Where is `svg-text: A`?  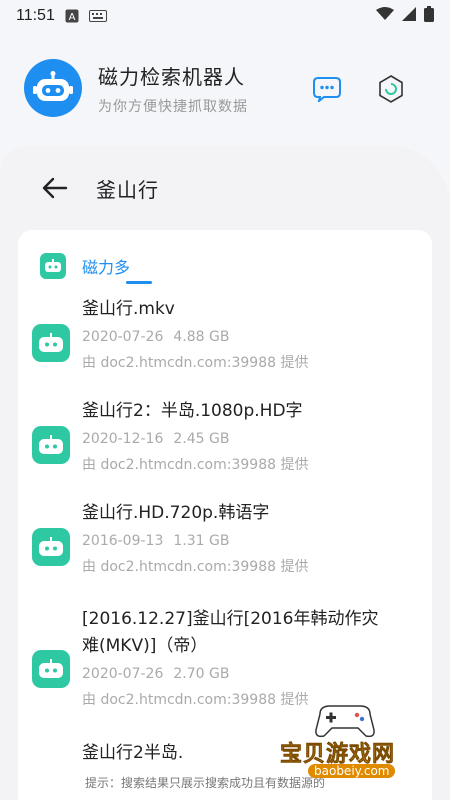 svg-text: A is located at coordinates (71, 17).